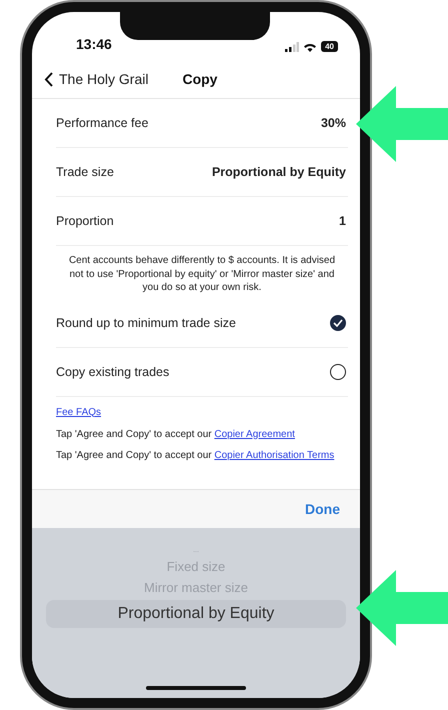 Image resolution: width=448 pixels, height=710 pixels. I want to click on setting-value: Proportional by Equity, so click(279, 172).